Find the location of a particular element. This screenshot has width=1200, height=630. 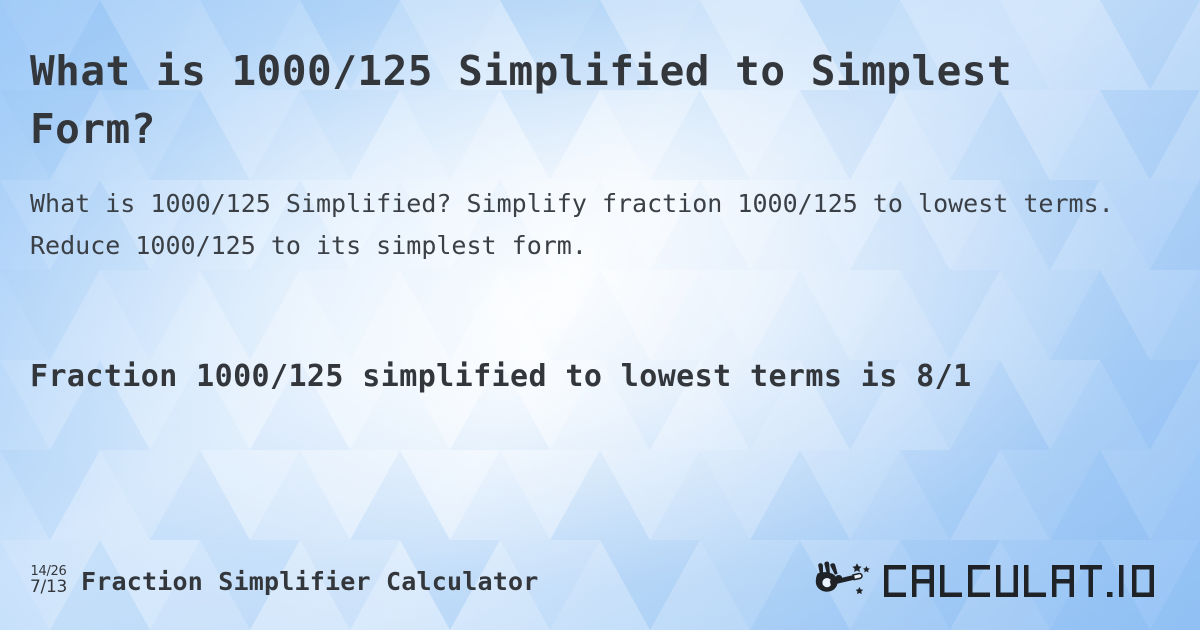

fraction-icon-denominator-pair: 7/13 is located at coordinates (48, 586).